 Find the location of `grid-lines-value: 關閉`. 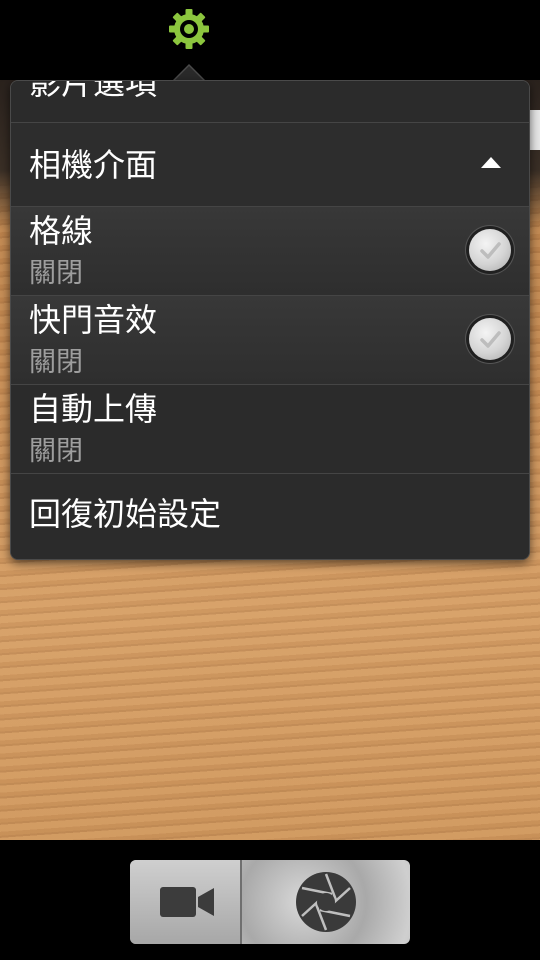

grid-lines-value: 關閉 is located at coordinates (56, 273).